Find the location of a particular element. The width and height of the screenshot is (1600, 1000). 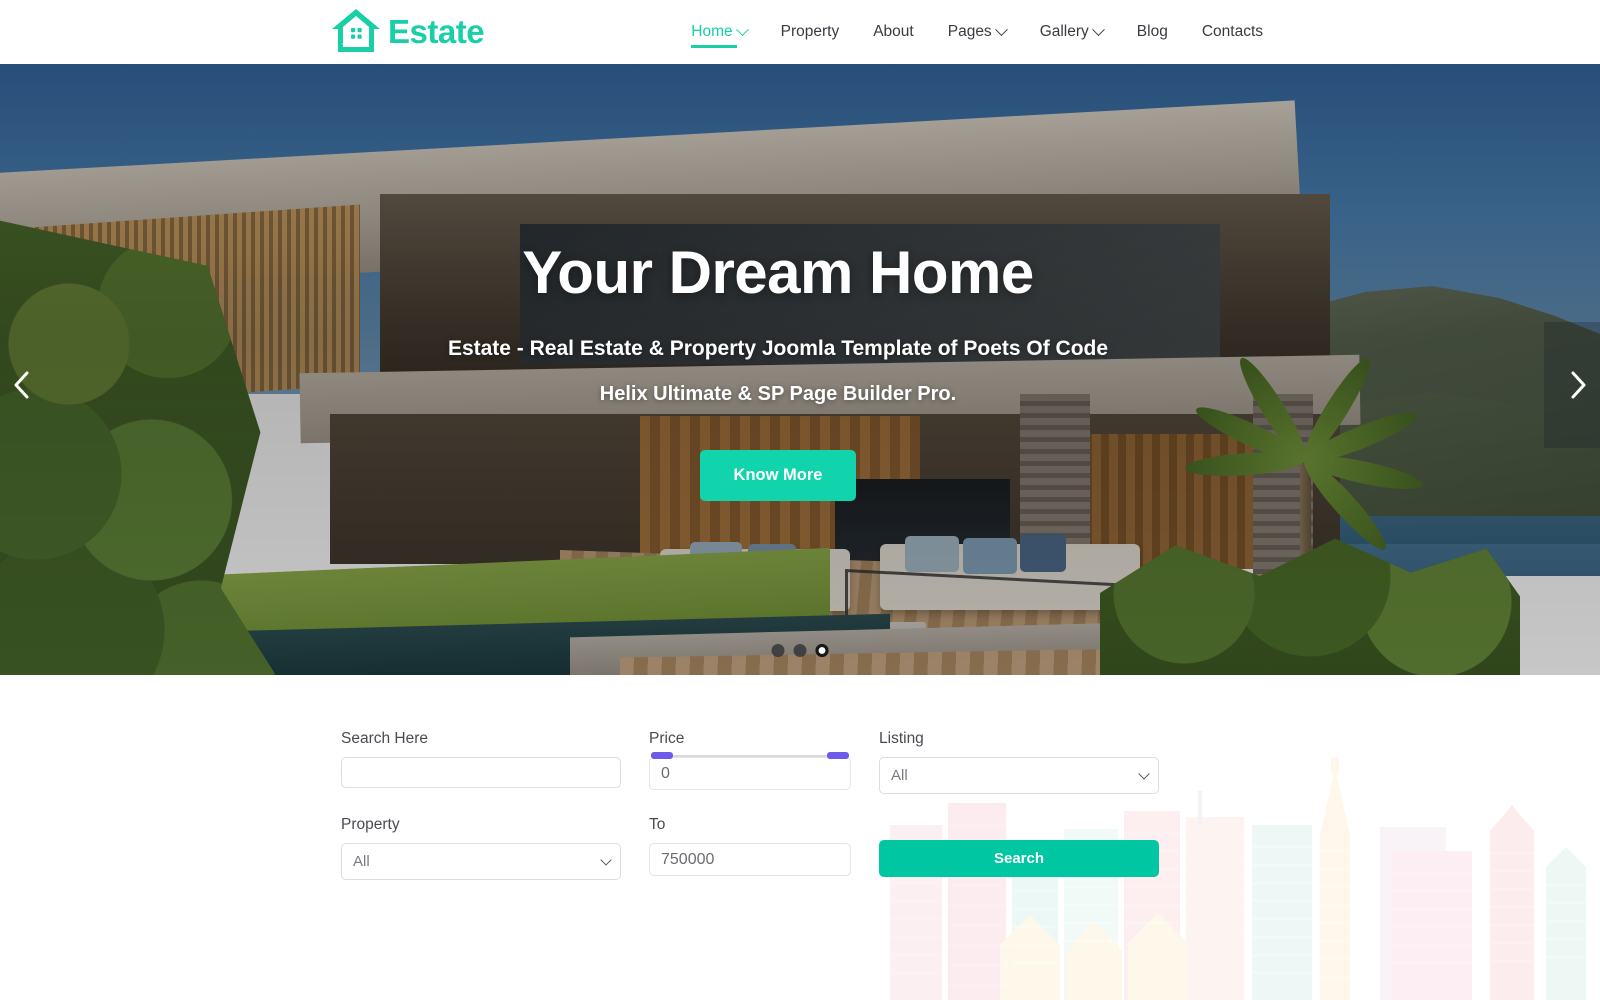

property-select-wrapper: All is located at coordinates (481, 861).